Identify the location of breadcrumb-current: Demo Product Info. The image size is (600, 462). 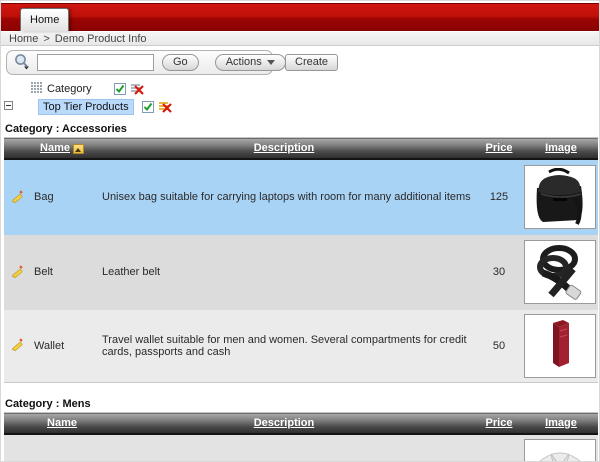
(100, 38).